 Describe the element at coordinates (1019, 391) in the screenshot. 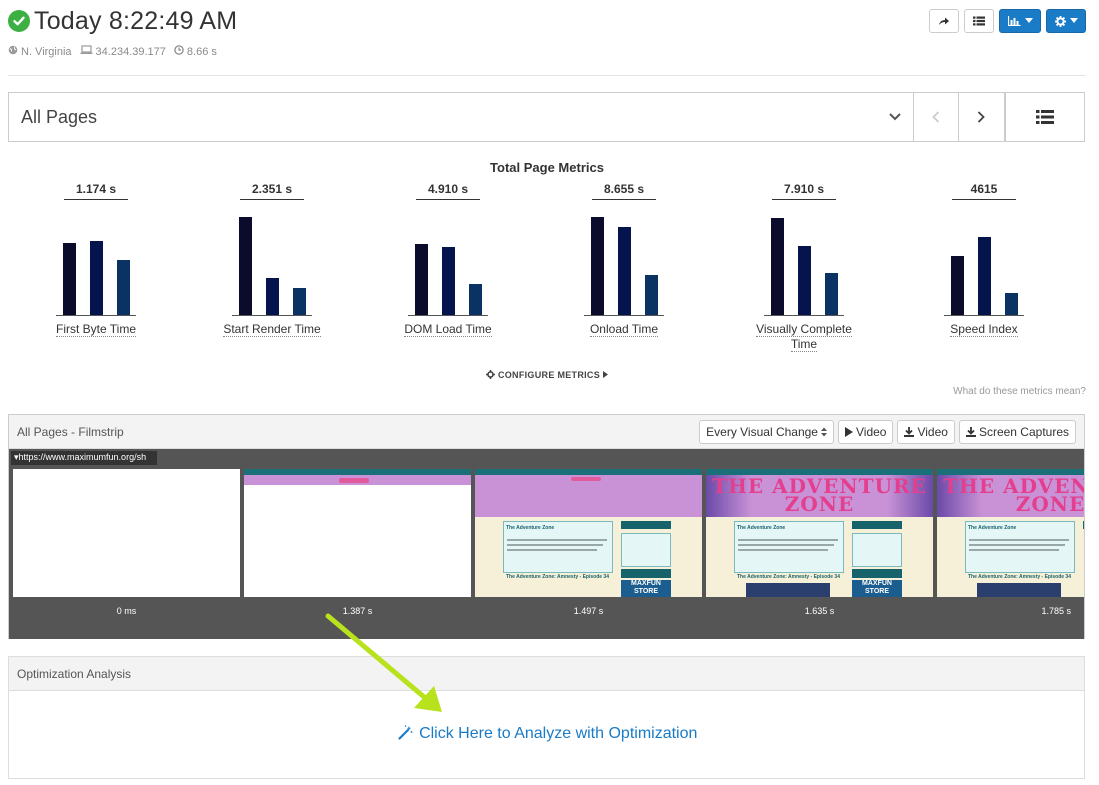

I see `what-metrics-mean-link: What do these metrics mean?` at that location.